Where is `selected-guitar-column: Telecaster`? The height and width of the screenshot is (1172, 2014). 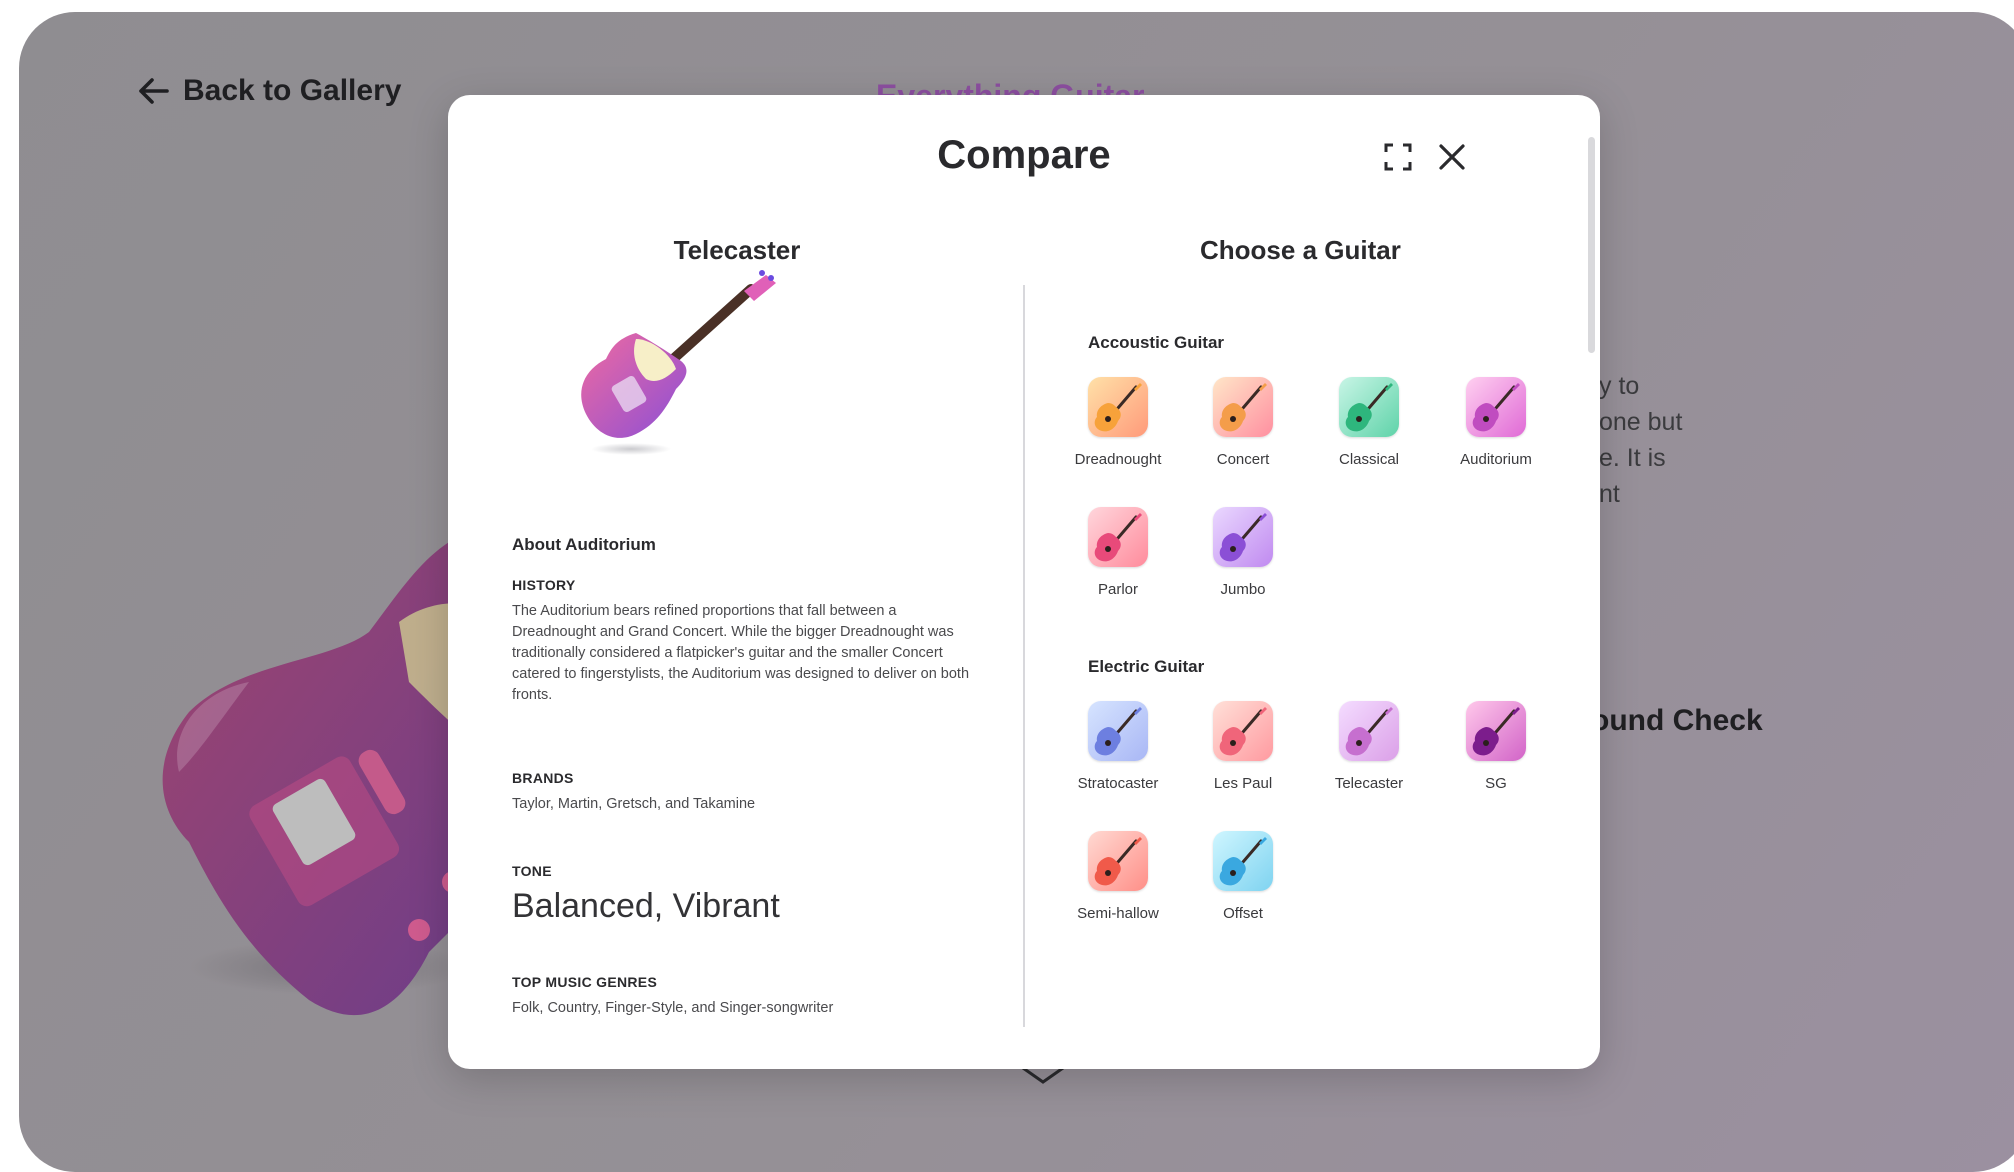
selected-guitar-column: Telecaster is located at coordinates (737, 250).